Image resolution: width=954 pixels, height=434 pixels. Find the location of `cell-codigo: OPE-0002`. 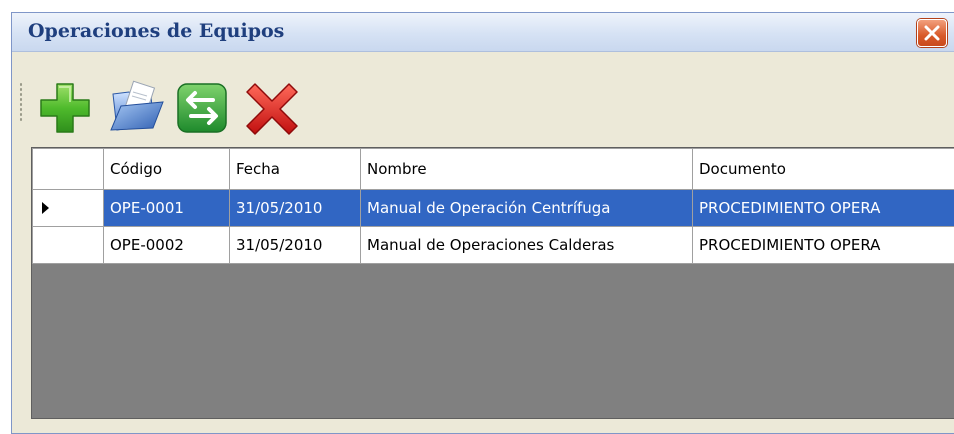

cell-codigo: OPE-0002 is located at coordinates (167, 245).